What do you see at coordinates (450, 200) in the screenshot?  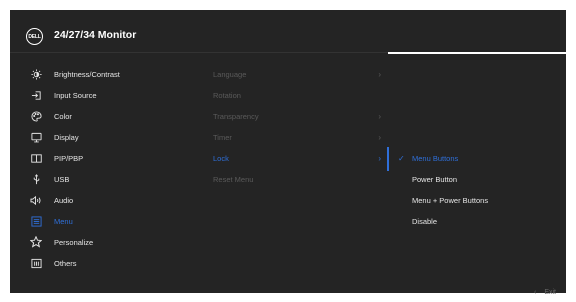 I see `lock-option-label: Menu + Power Buttons` at bounding box center [450, 200].